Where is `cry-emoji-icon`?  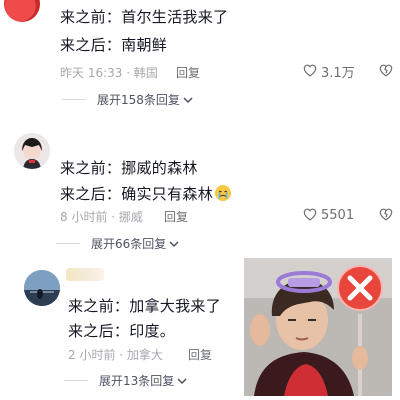
cry-emoji-icon is located at coordinates (223, 193).